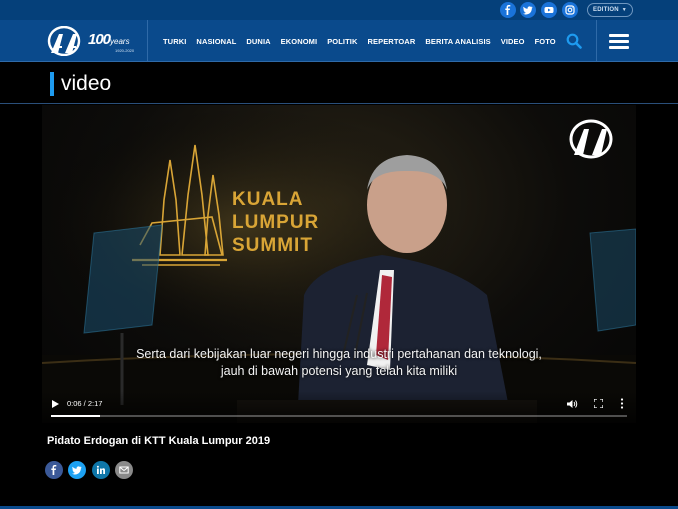 The image size is (678, 509). I want to click on instagram-icon, so click(570, 10).